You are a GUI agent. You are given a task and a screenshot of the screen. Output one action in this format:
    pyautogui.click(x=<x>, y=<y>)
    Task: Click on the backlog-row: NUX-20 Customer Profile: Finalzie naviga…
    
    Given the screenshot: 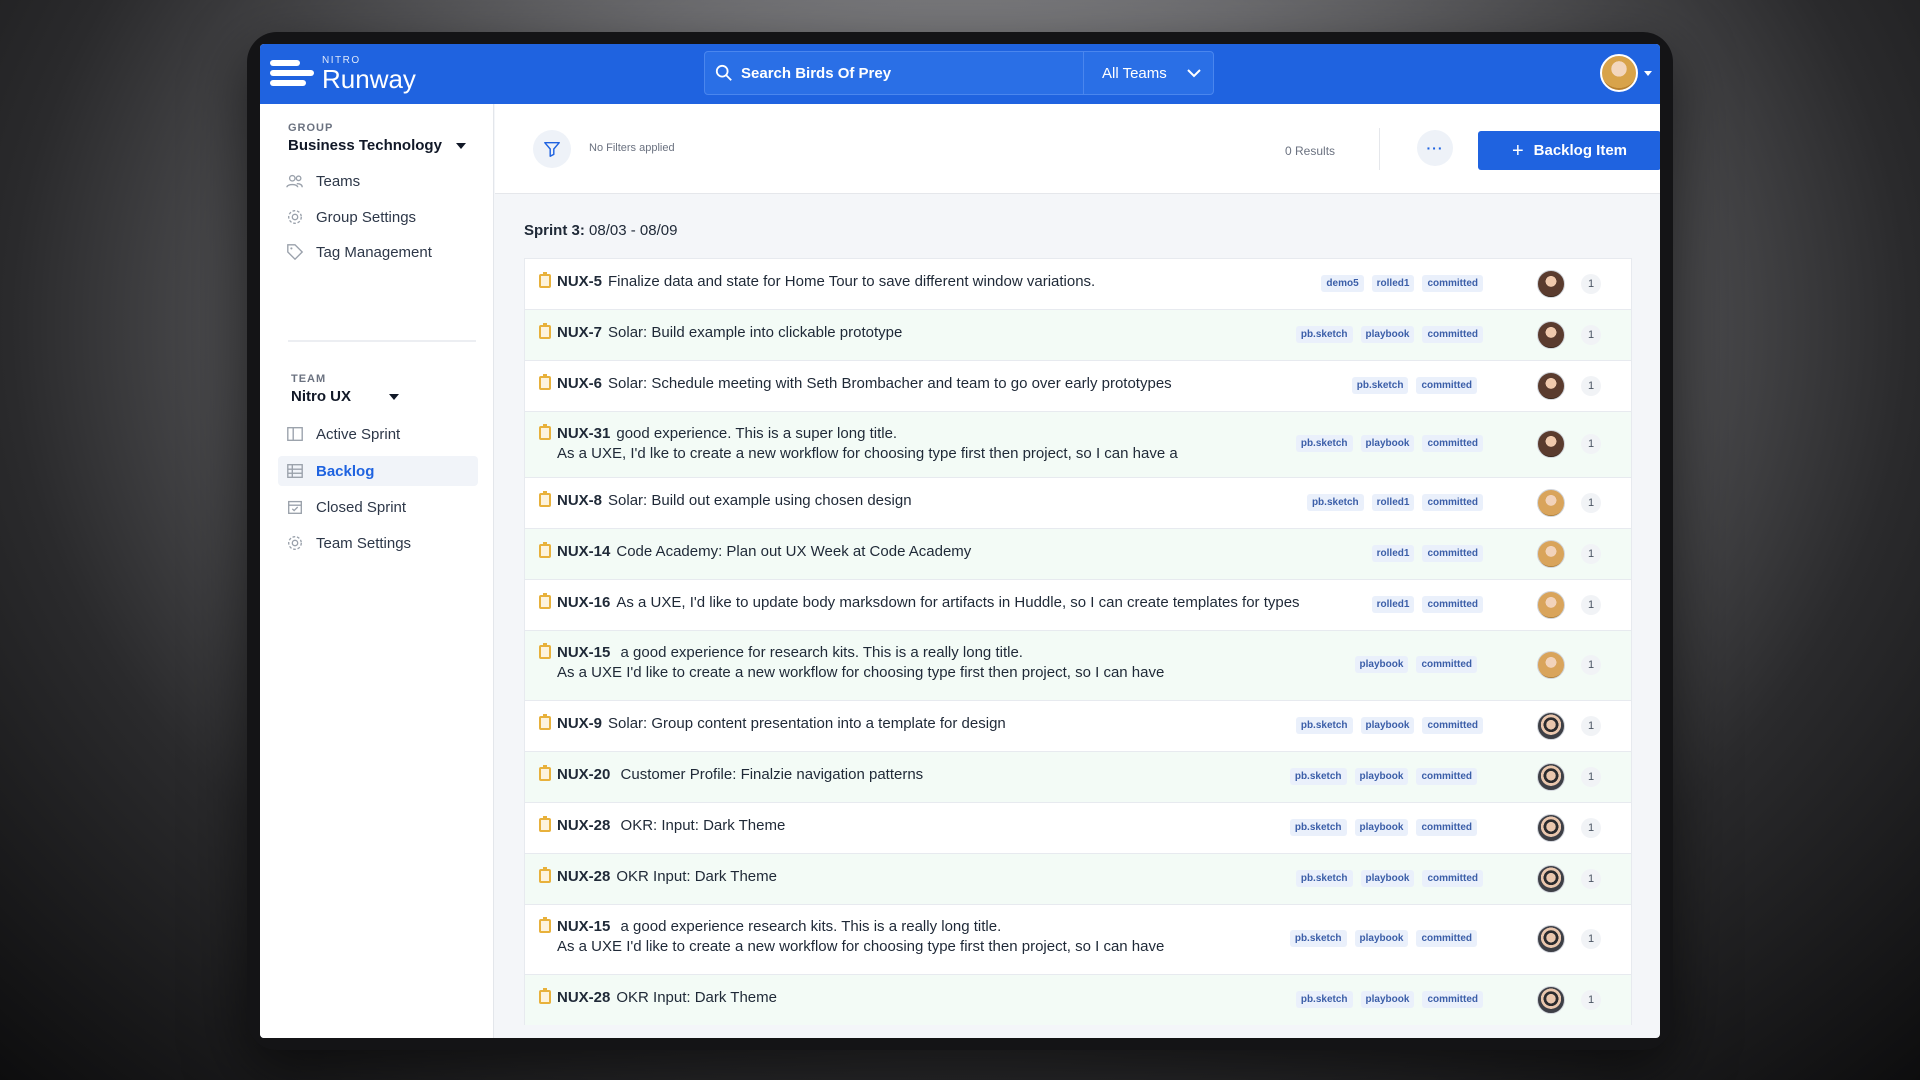 What is the action you would take?
    pyautogui.click(x=1078, y=776)
    